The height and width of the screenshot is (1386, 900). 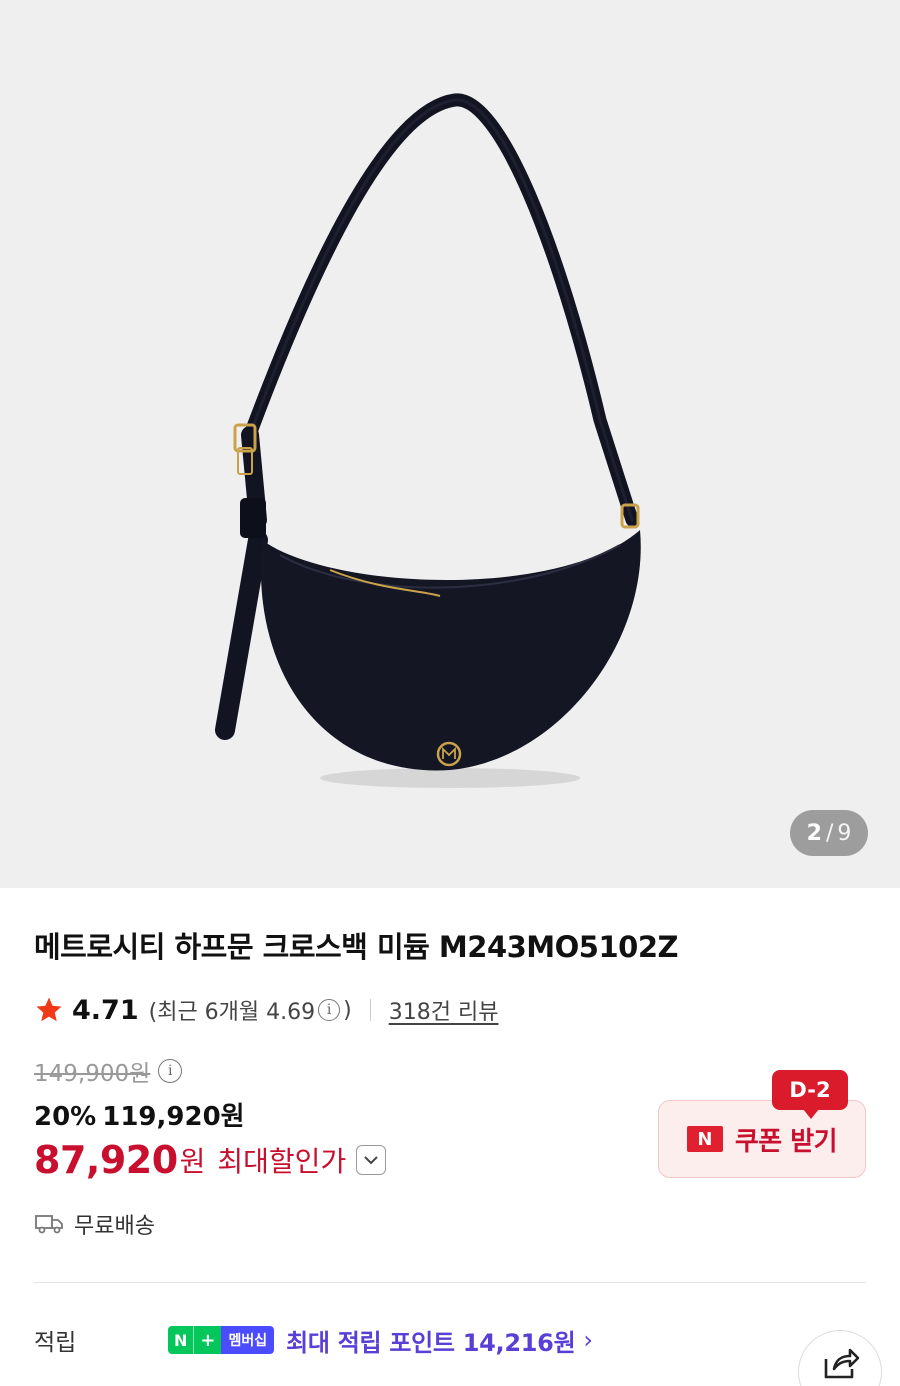 What do you see at coordinates (106, 1160) in the screenshot?
I see `final-price: 87,920` at bounding box center [106, 1160].